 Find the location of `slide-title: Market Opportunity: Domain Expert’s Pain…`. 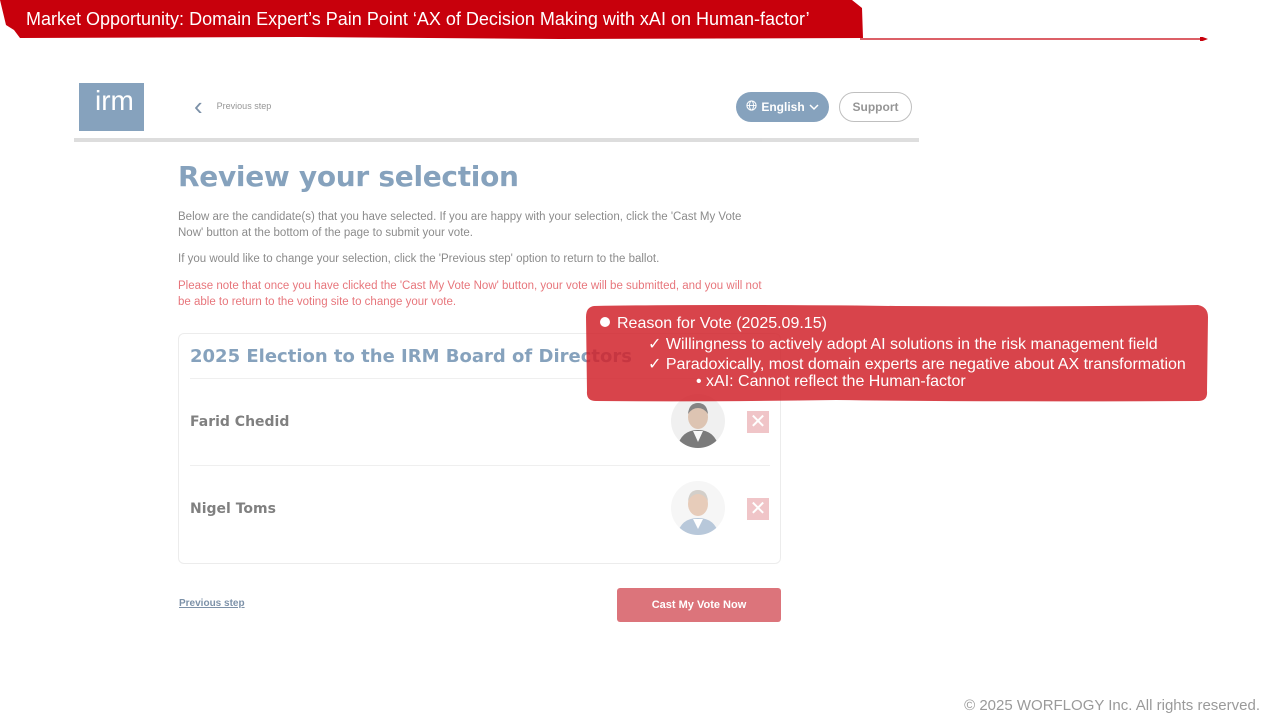

slide-title: Market Opportunity: Domain Expert’s Pain… is located at coordinates (418, 19).